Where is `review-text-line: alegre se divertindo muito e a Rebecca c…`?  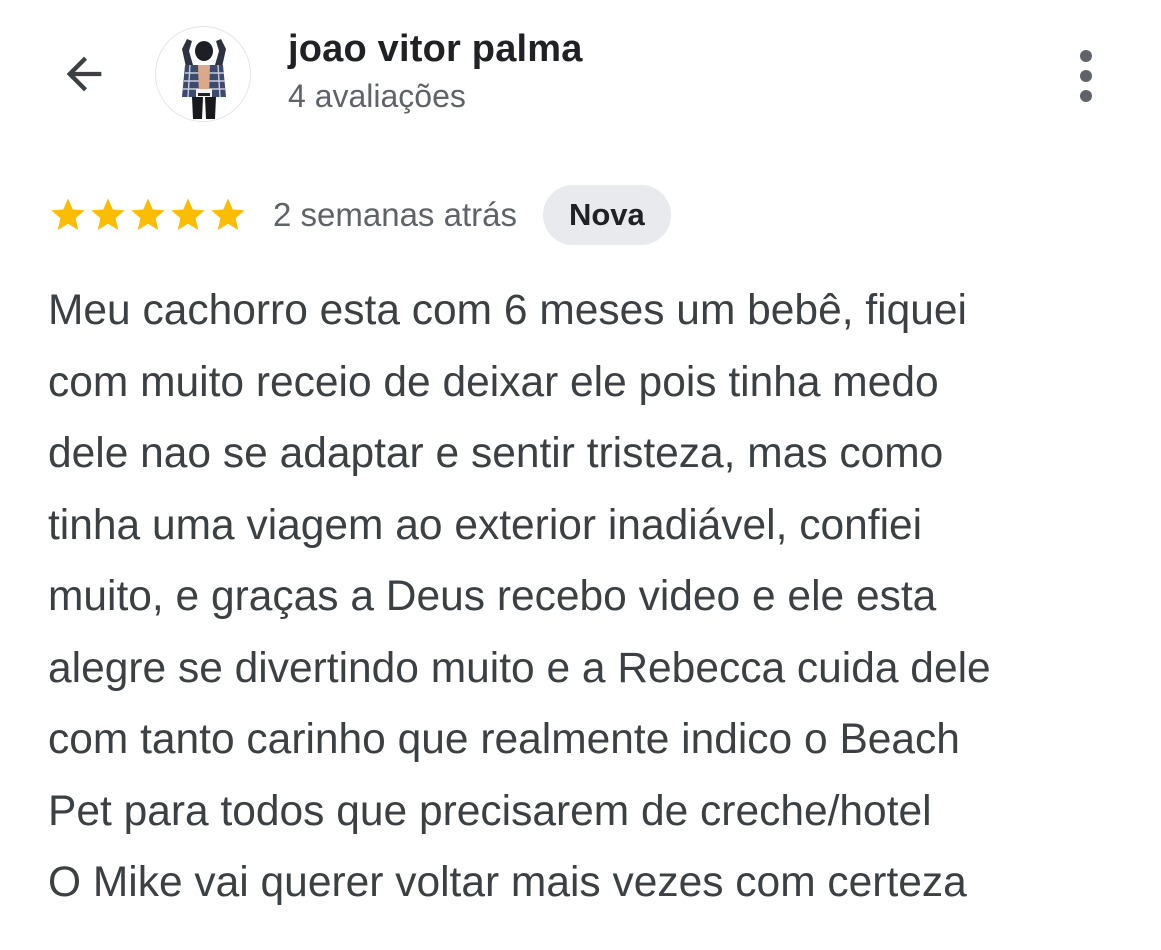 review-text-line: alegre se divertindo muito e a Rebecca c… is located at coordinates (519, 668).